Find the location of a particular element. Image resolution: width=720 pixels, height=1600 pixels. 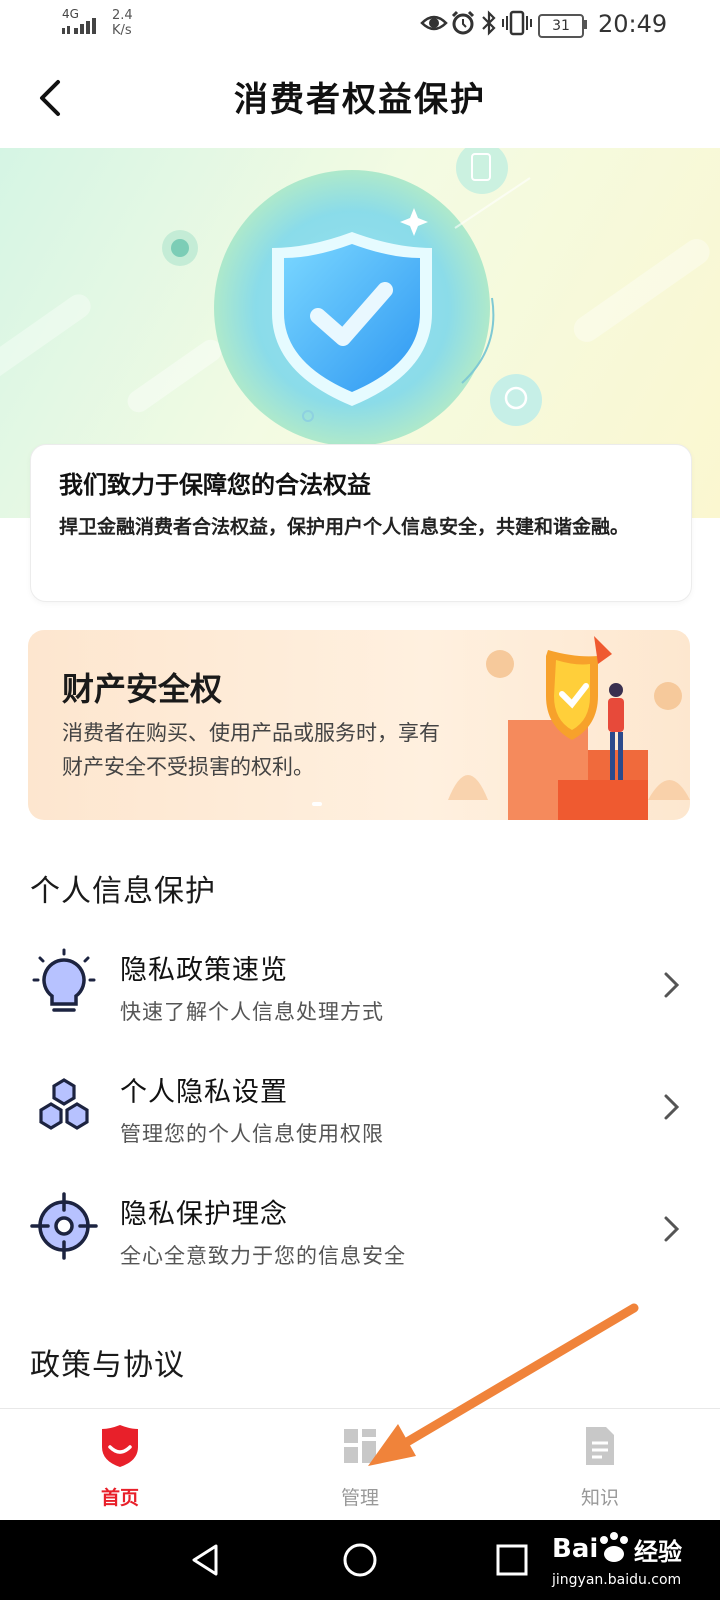

rights-card: 财产安全权 消费者在购买、使用产品或服务时，享有财产安全不受损害的权利。 is located at coordinates (359, 725).